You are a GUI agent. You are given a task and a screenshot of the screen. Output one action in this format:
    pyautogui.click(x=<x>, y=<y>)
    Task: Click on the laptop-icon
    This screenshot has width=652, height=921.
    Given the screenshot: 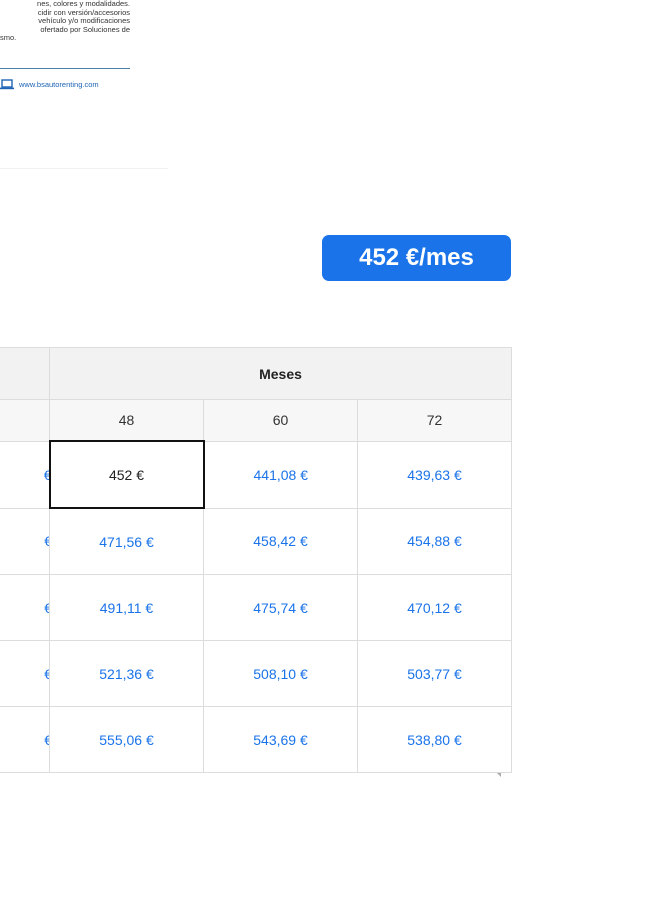 What is the action you would take?
    pyautogui.click(x=7, y=84)
    